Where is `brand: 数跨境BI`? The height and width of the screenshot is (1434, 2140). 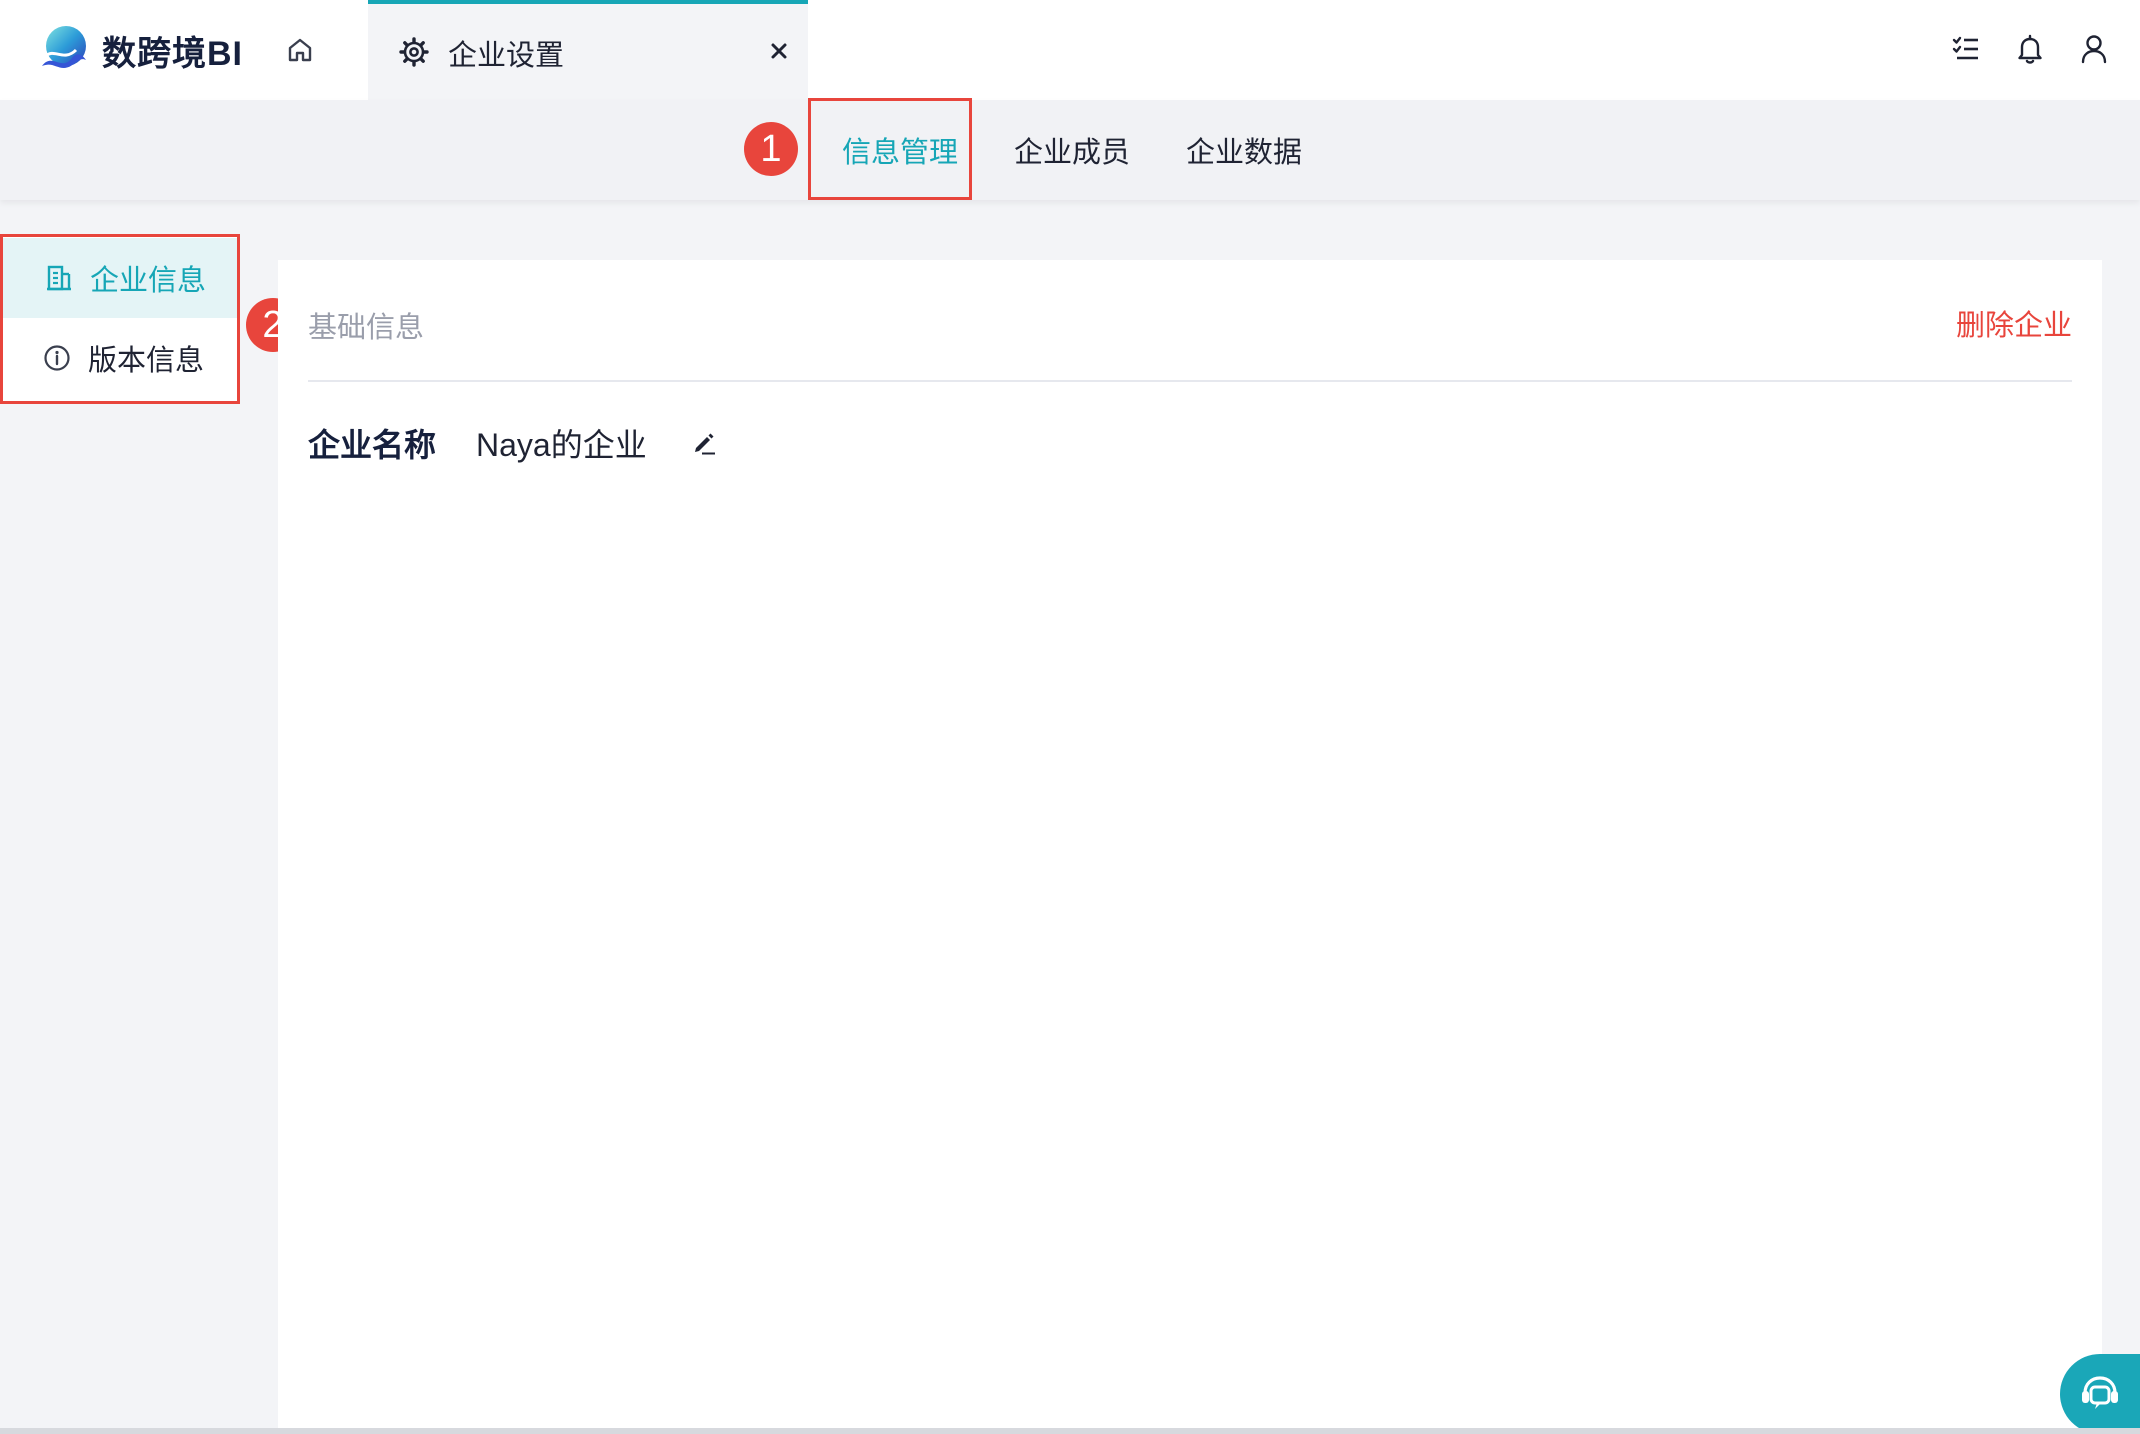
brand: 数跨境BI is located at coordinates (139, 50).